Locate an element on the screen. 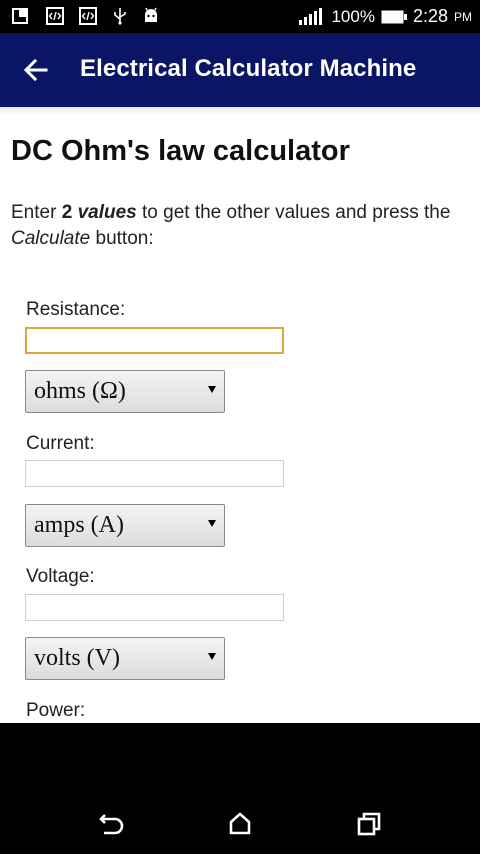 The image size is (480, 854). status-right: 100% 2:28 PM is located at coordinates (385, 16).